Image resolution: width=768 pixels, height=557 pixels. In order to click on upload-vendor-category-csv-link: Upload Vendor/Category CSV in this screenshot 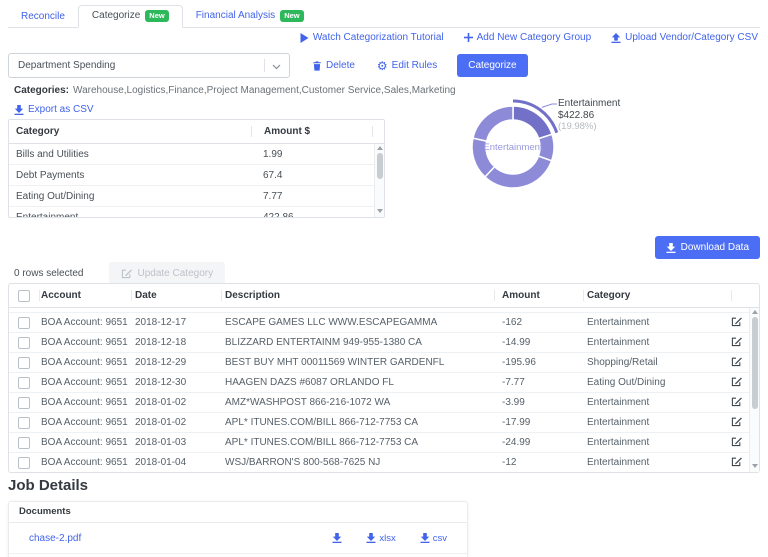, I will do `click(684, 37)`.